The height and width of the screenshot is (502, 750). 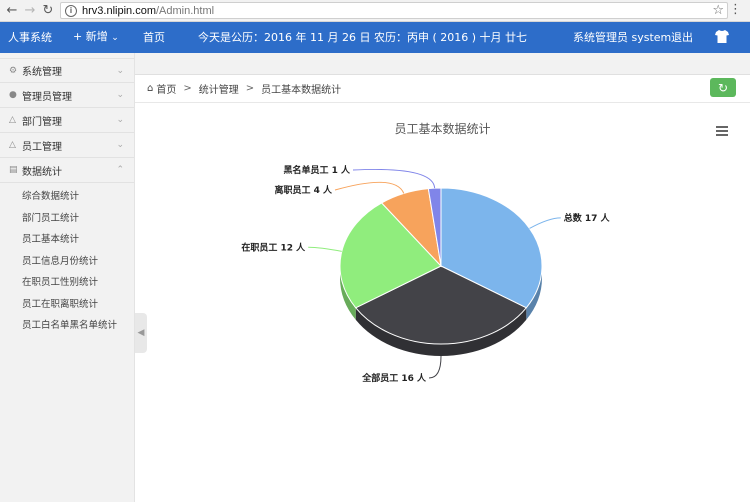 What do you see at coordinates (394, 378) in the screenshot?
I see `pie-label: 全部员工 16 人` at bounding box center [394, 378].